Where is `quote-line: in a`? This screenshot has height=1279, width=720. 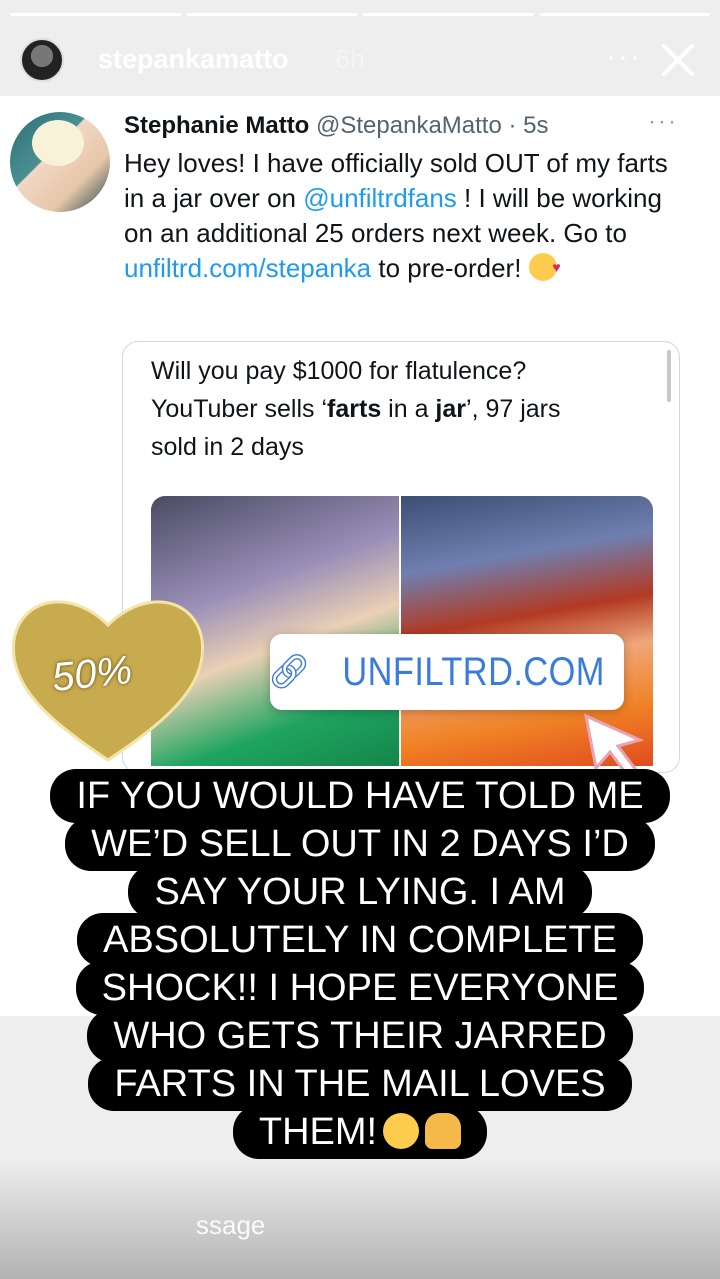
quote-line: in a is located at coordinates (408, 409).